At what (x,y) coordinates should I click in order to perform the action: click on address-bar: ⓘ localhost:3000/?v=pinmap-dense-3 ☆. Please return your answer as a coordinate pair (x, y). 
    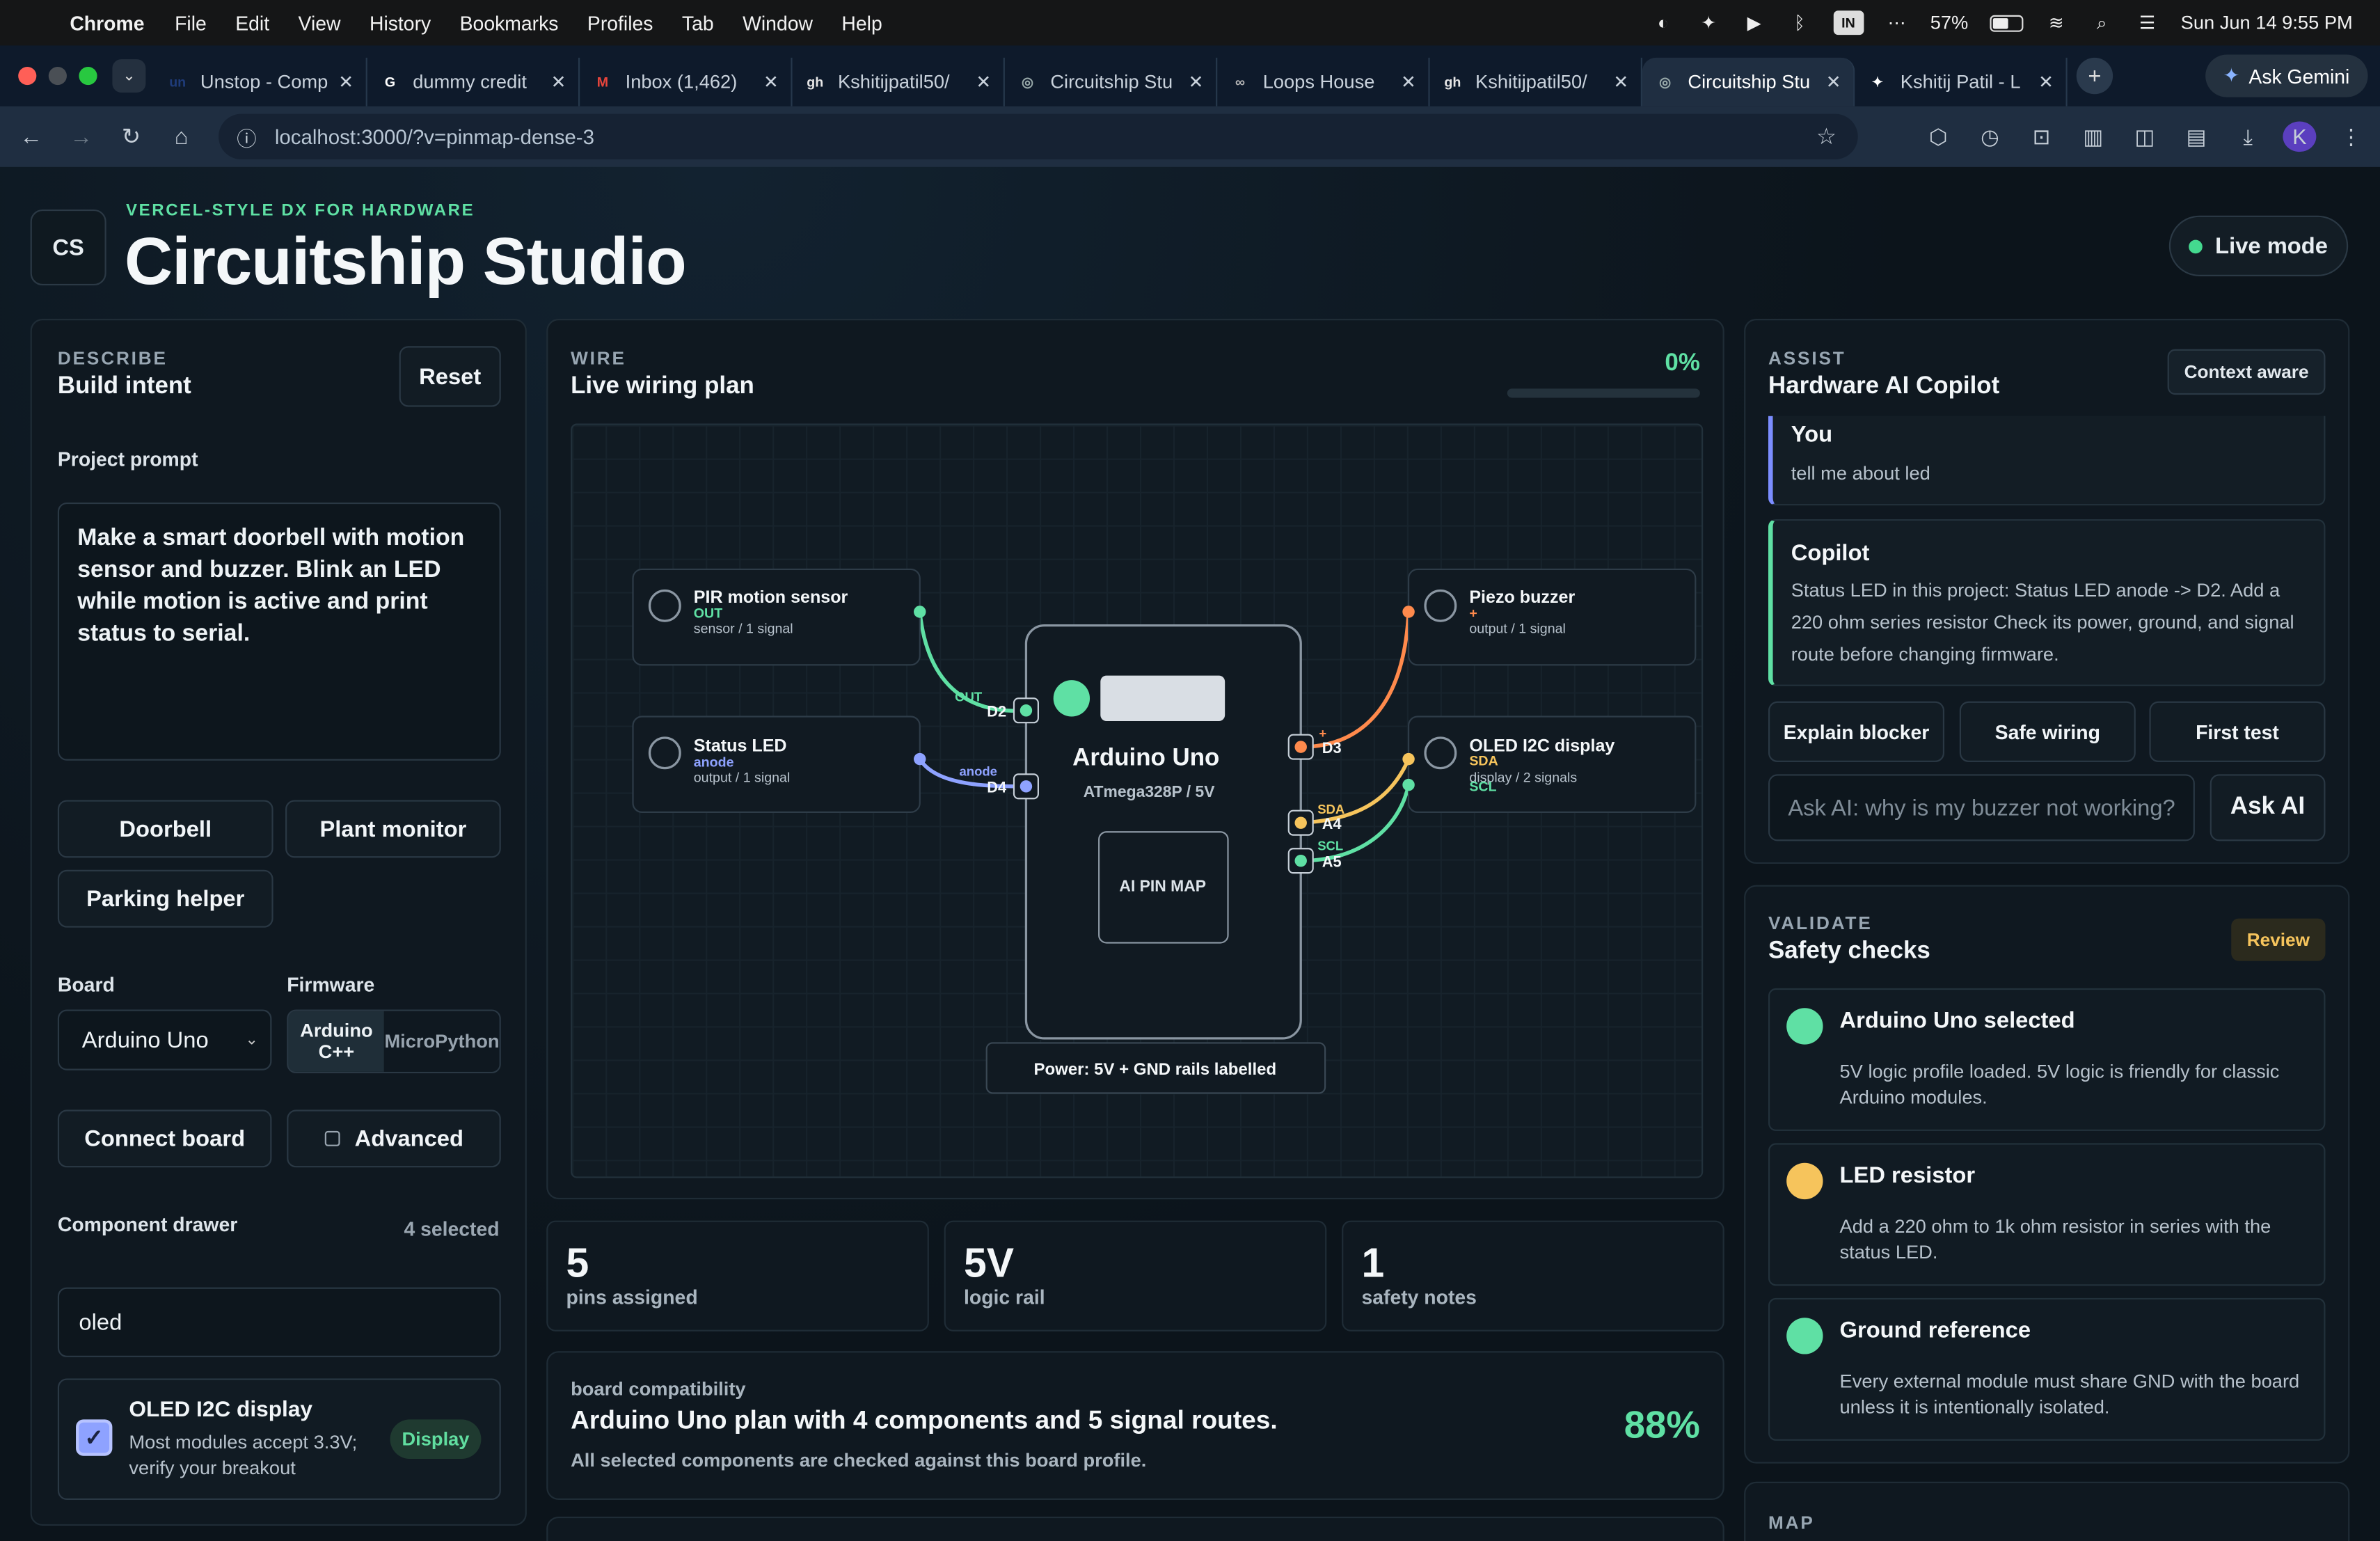
    Looking at the image, I should click on (1038, 136).